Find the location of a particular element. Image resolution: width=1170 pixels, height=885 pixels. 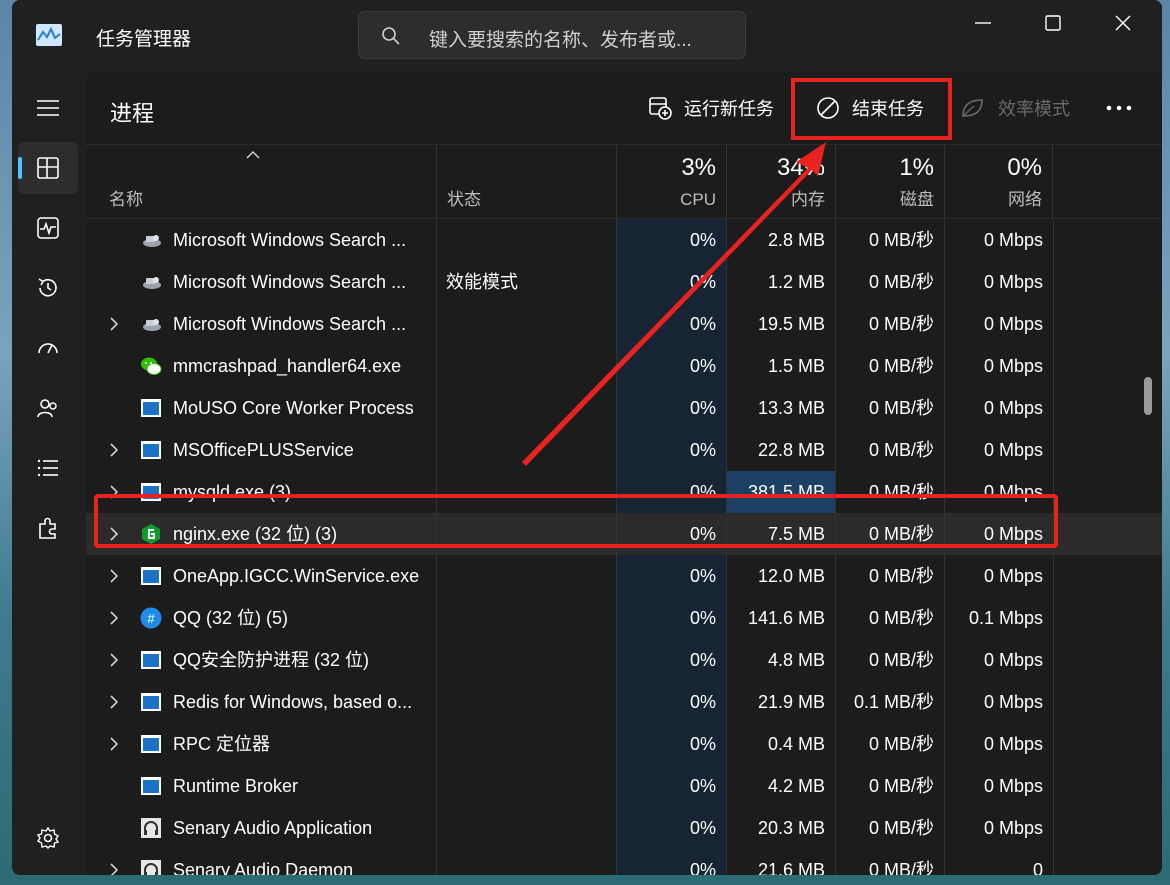

process-memory: 21.9 MB is located at coordinates (791, 702).